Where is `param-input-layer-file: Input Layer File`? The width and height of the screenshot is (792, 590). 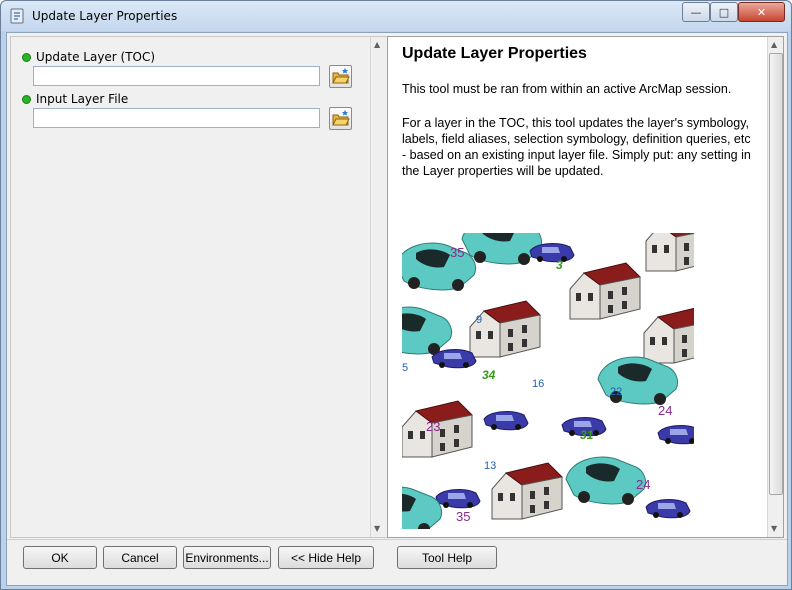 param-input-layer-file: Input Layer File is located at coordinates (75, 99).